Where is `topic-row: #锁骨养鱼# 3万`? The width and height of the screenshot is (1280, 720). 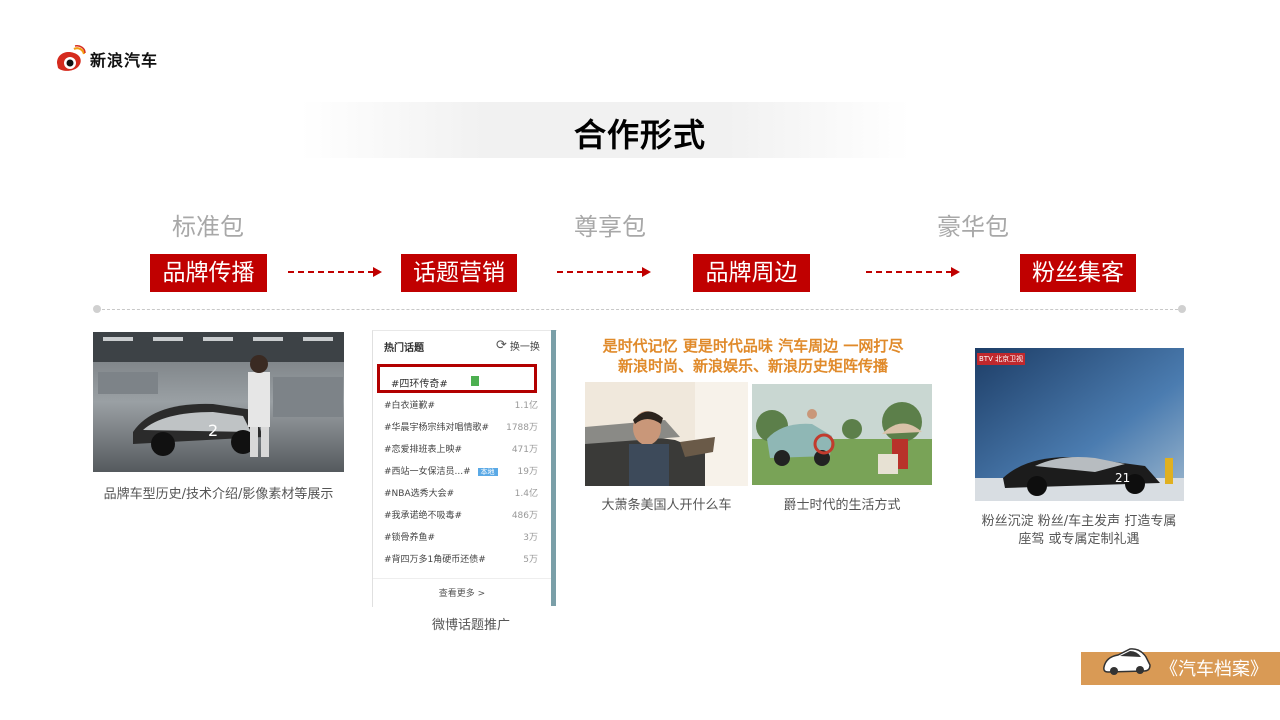
topic-row: #锁骨养鱼# 3万 is located at coordinates (461, 536).